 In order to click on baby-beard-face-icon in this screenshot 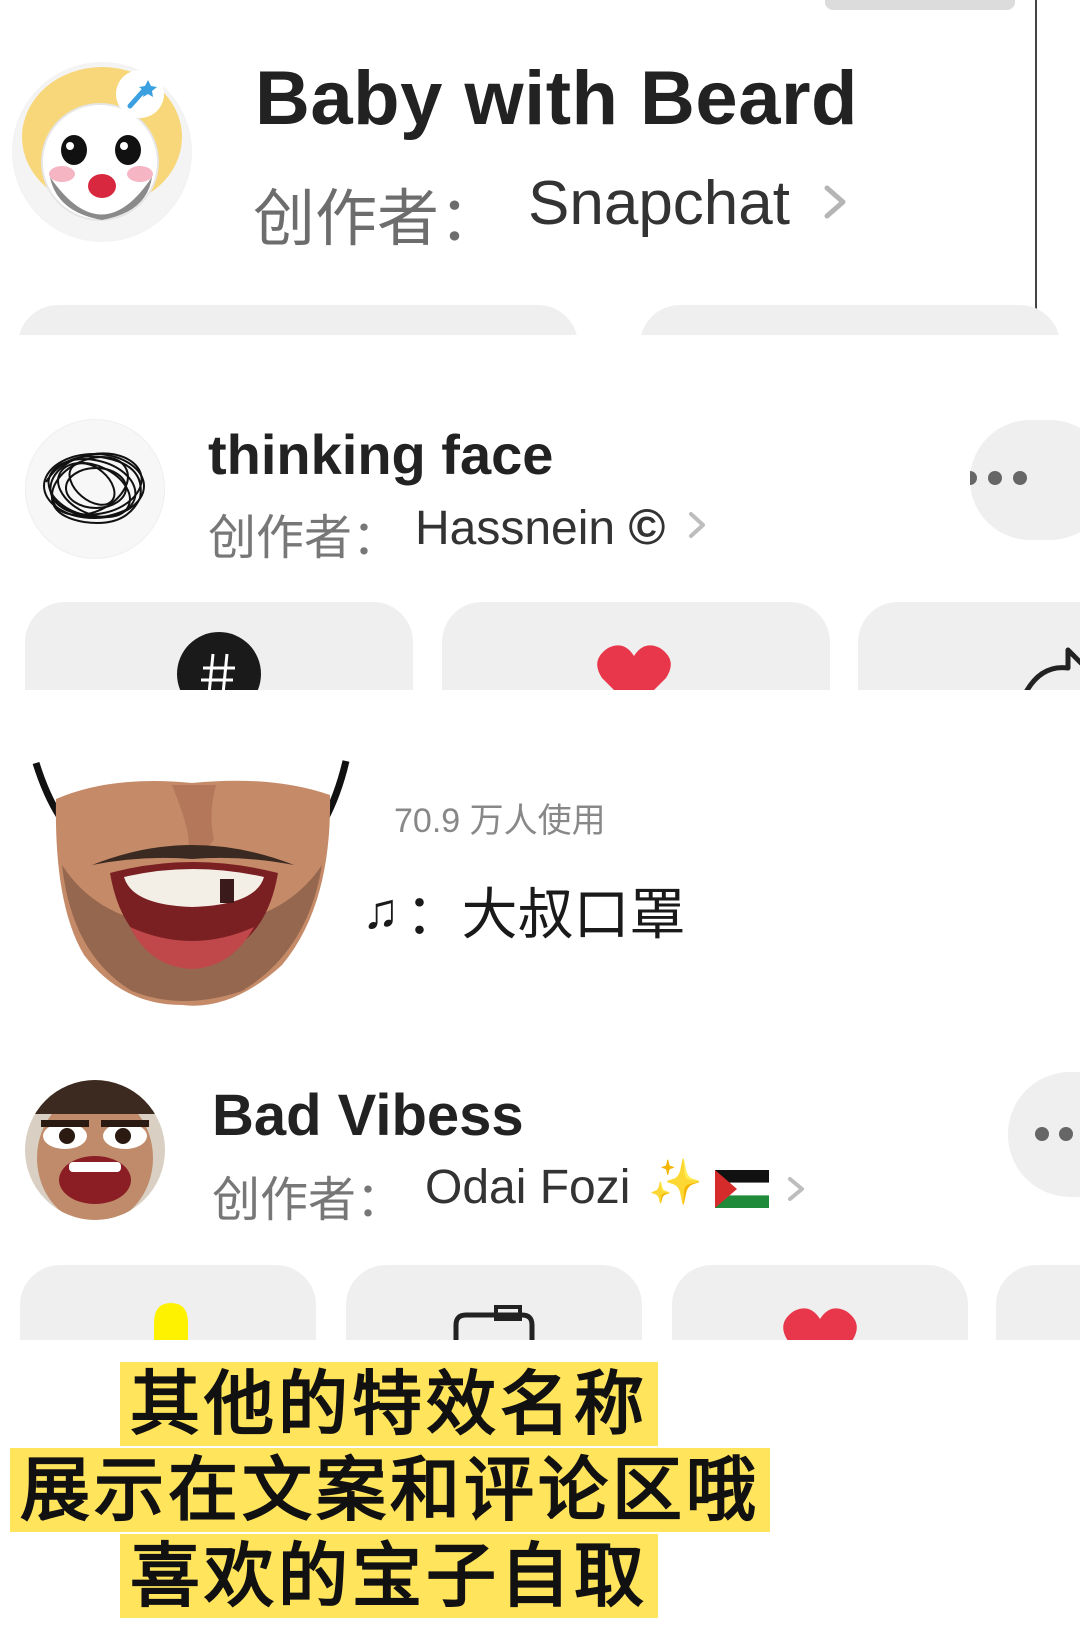, I will do `click(102, 152)`.